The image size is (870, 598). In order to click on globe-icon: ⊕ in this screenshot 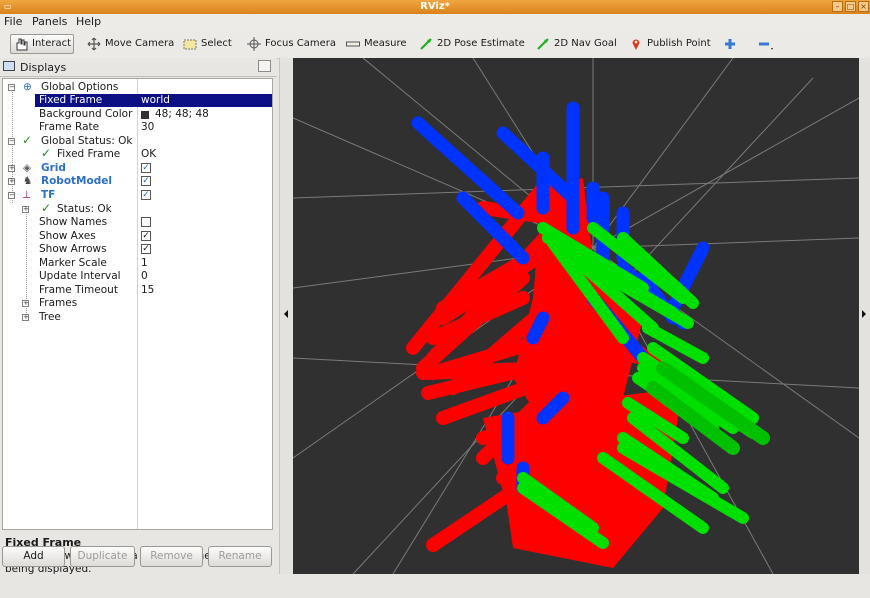, I will do `click(27, 87)`.